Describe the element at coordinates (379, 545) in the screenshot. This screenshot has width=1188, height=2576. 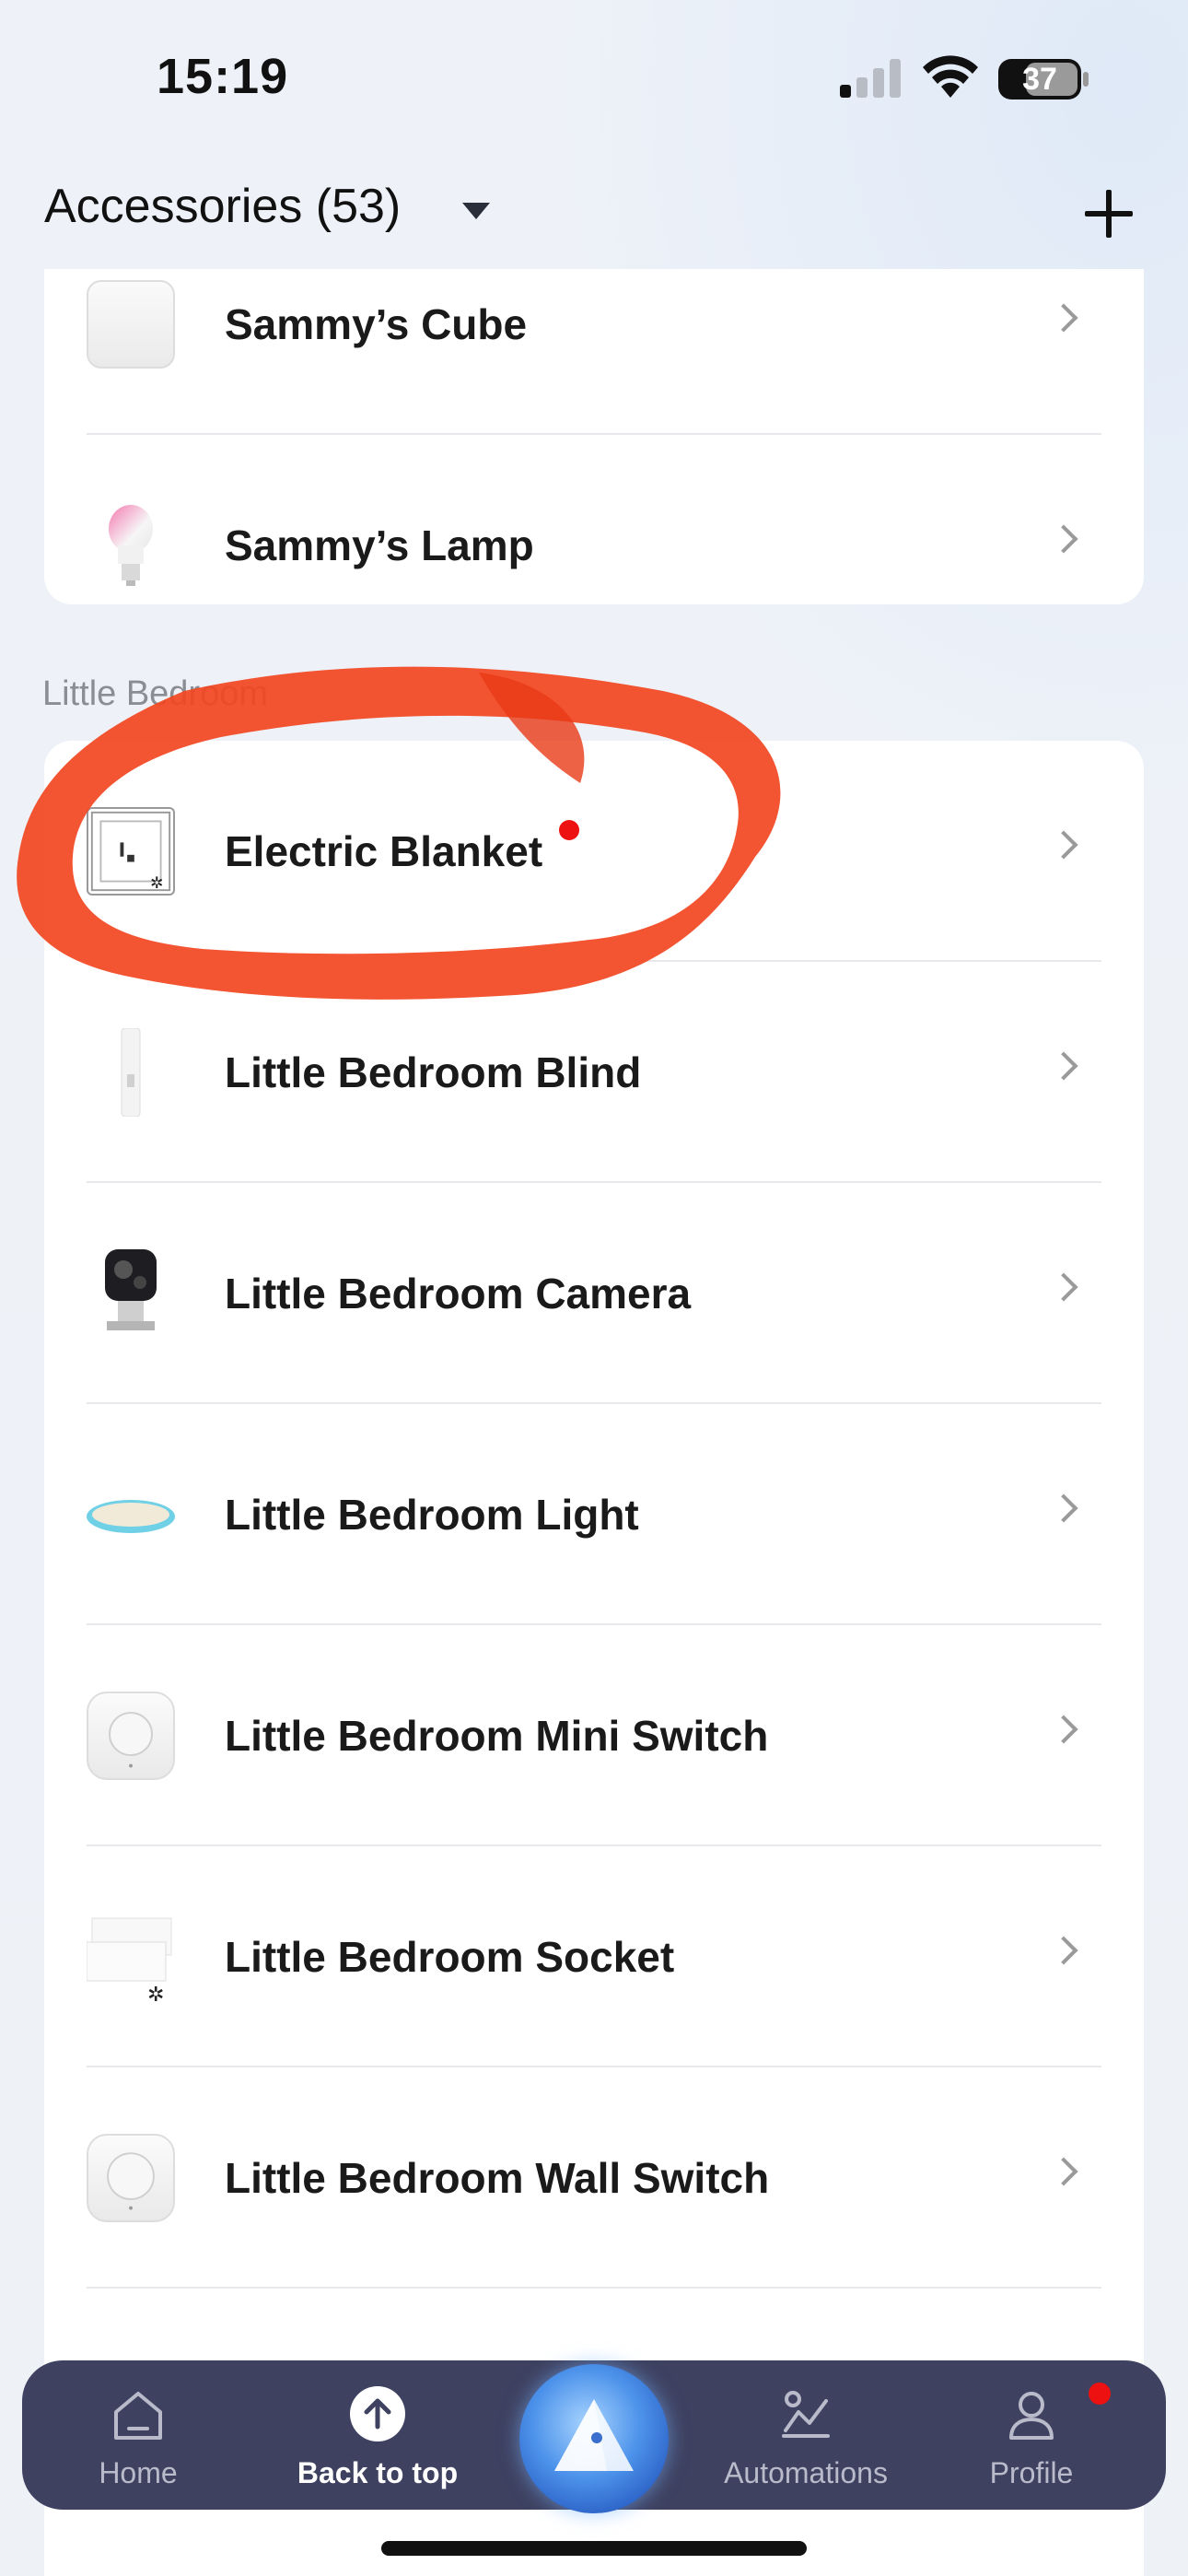
I see `item-label: Sammy’s Lamp` at that location.